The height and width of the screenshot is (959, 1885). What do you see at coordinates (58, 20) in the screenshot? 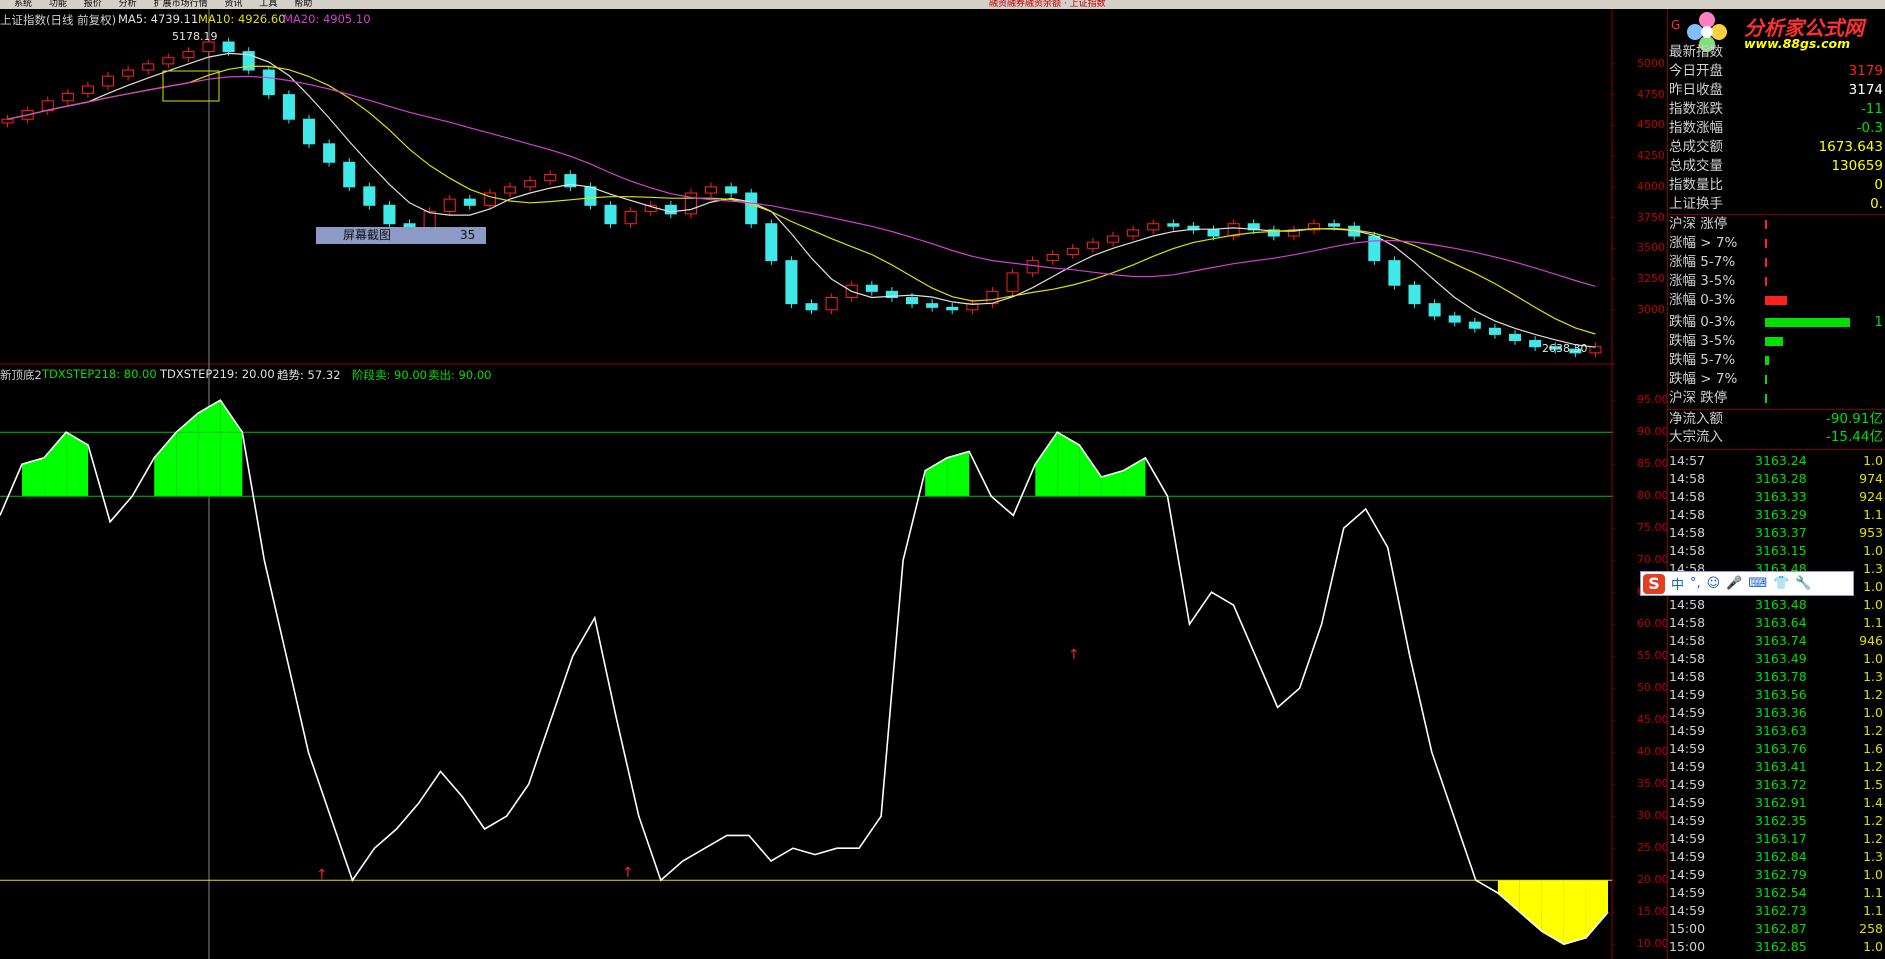
I see `main-chart-title: 上证指数(日线 前复权)` at bounding box center [58, 20].